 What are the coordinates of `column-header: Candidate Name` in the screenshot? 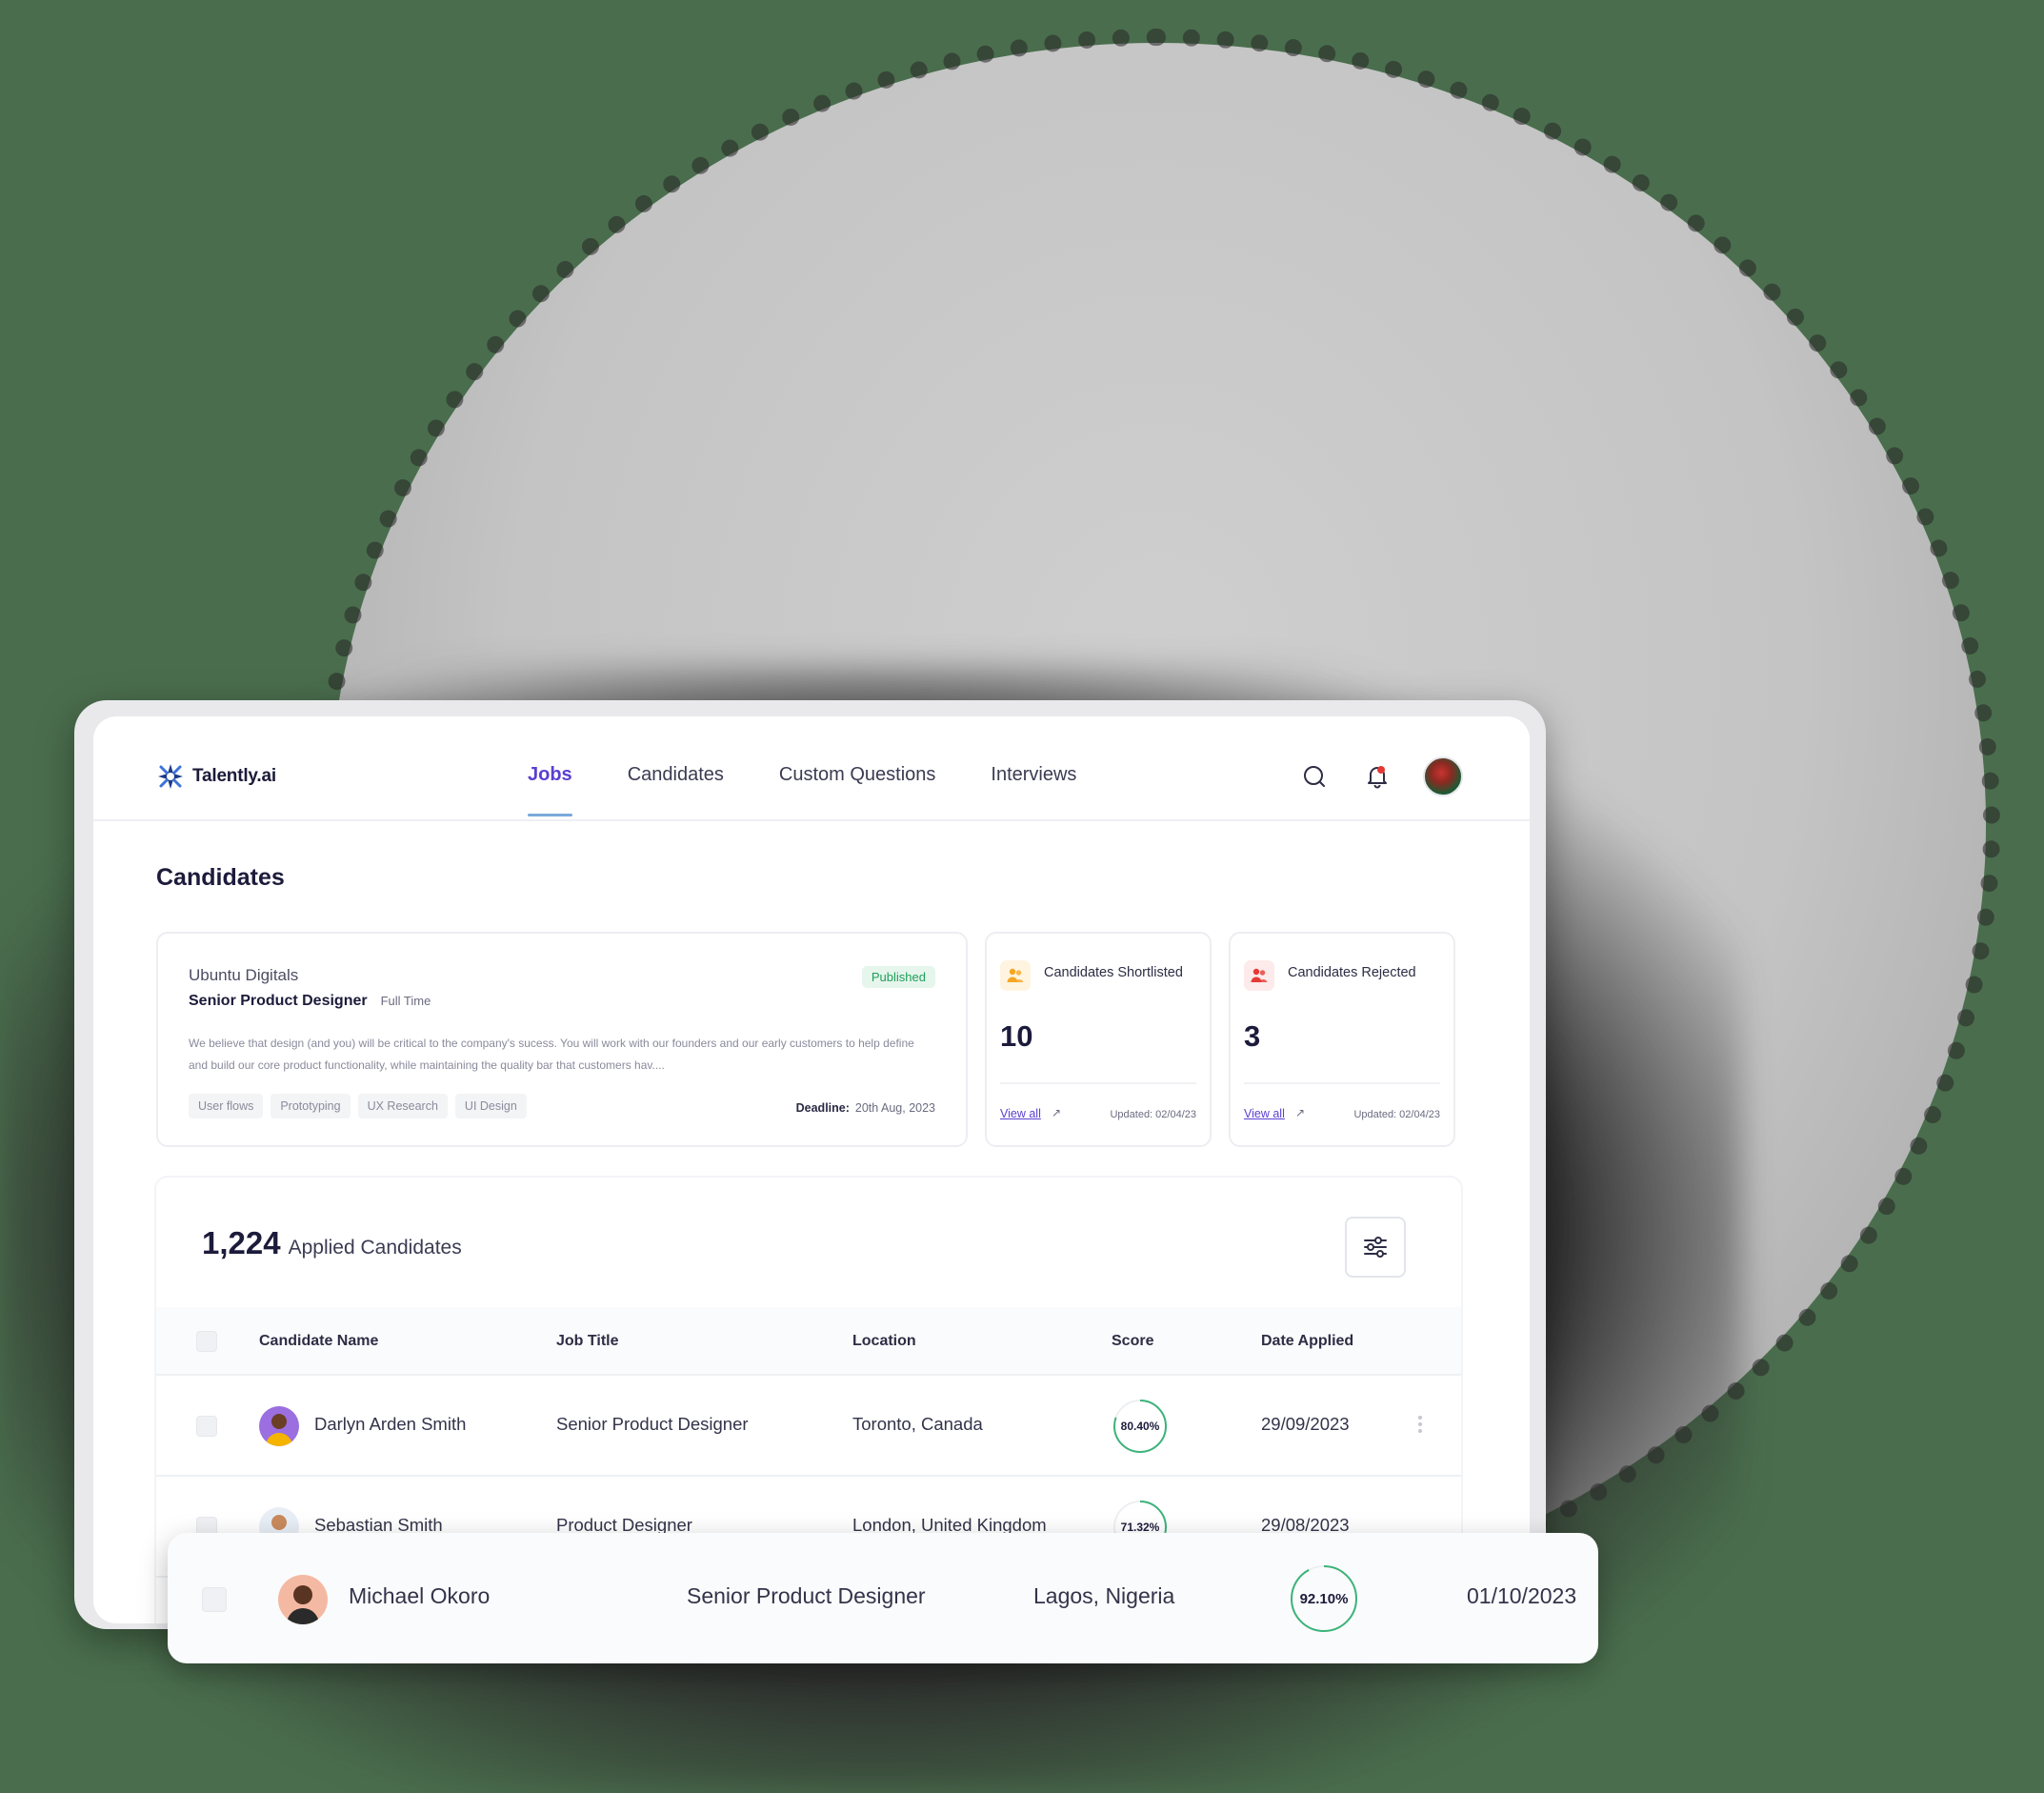 It's located at (318, 1341).